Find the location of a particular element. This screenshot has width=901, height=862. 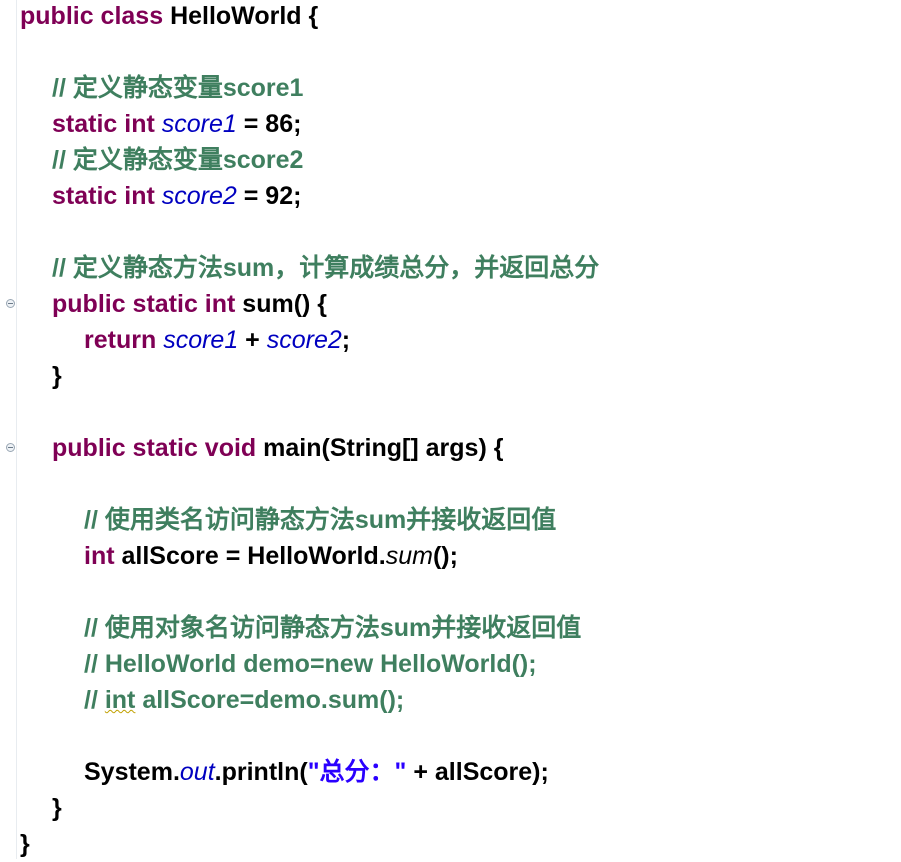

code-line: public static int sum() { is located at coordinates (309, 304).